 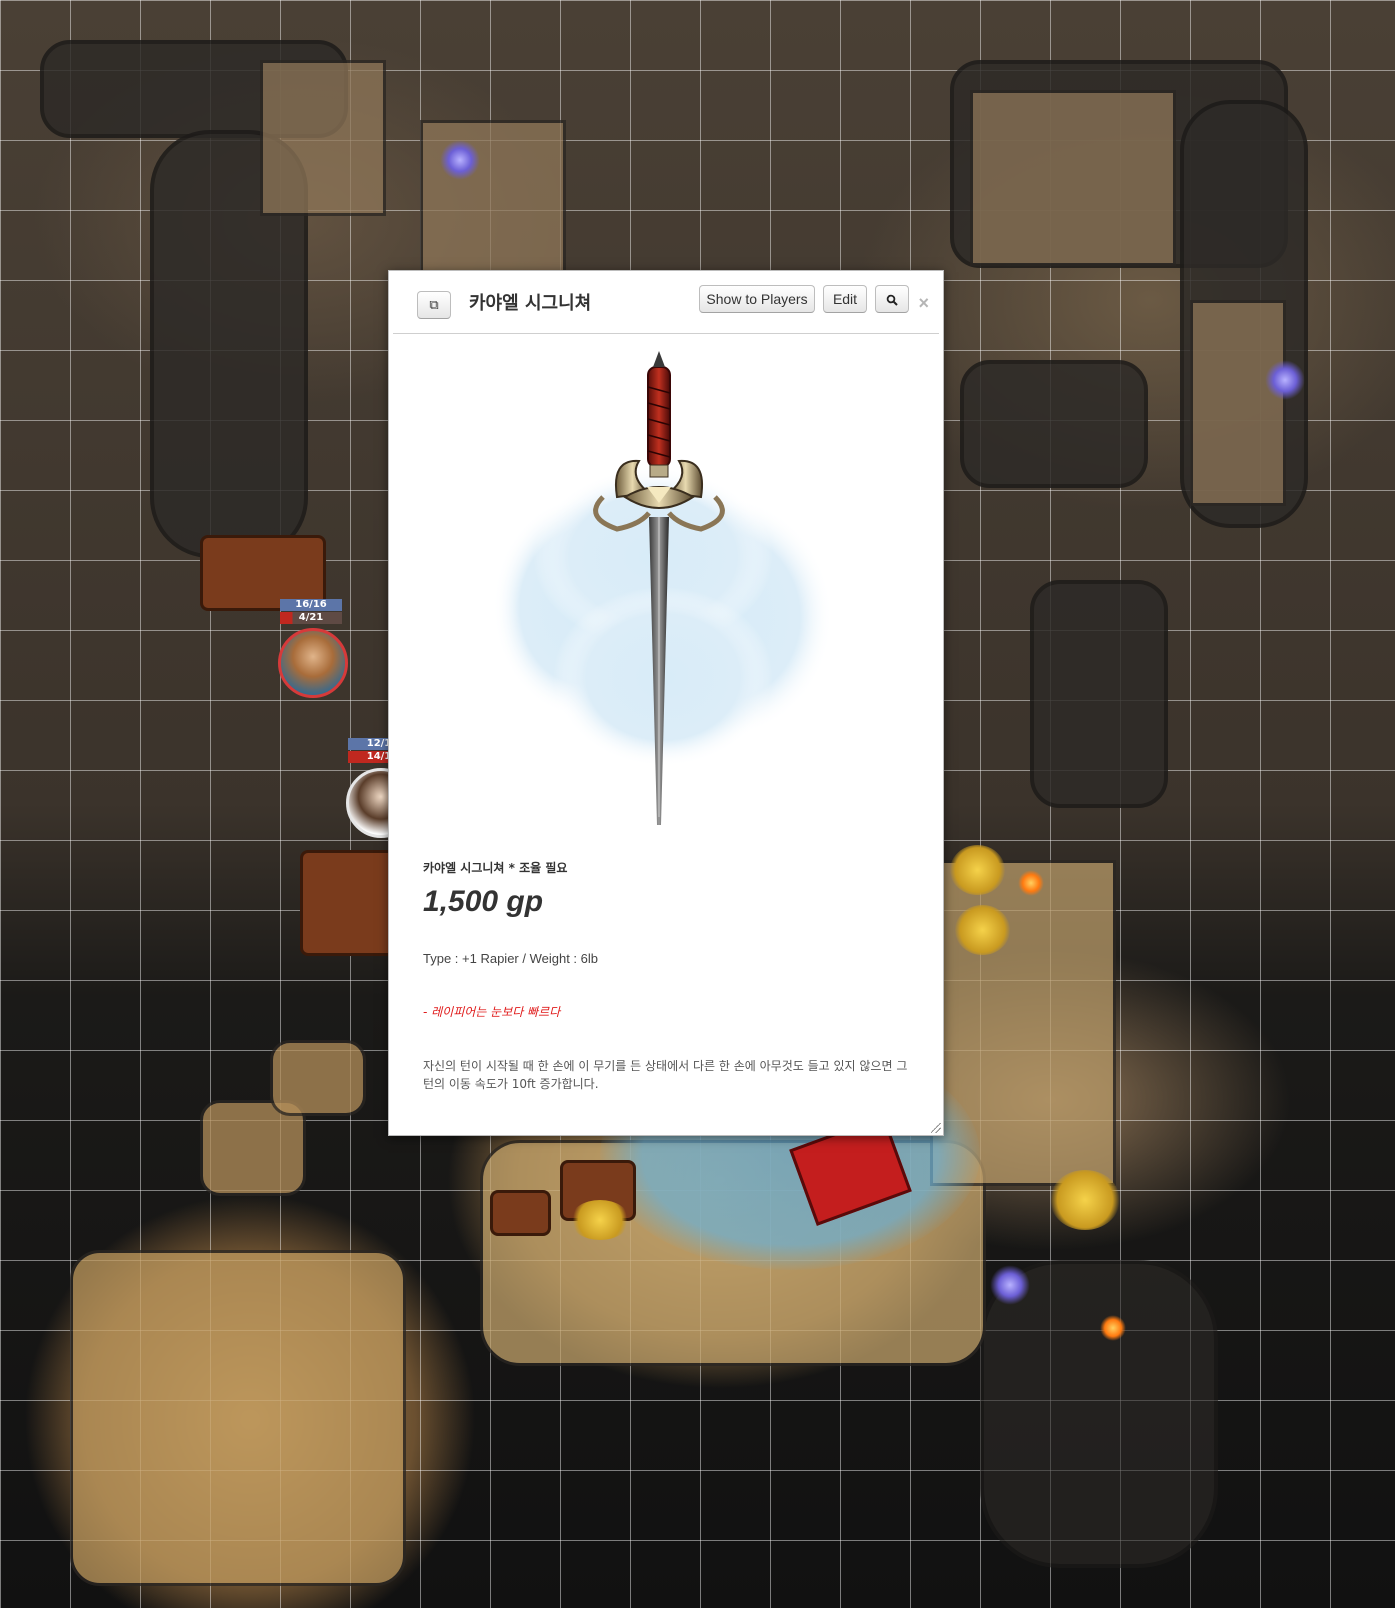 I want to click on item-price: 1,500 gp, so click(x=483, y=901).